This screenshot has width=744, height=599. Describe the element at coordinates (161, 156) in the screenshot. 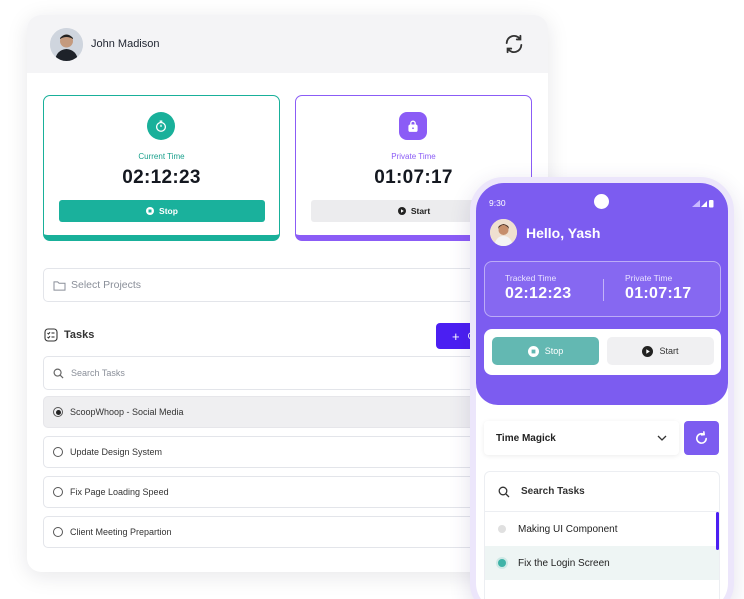

I see `current-time-label: Current Time` at that location.